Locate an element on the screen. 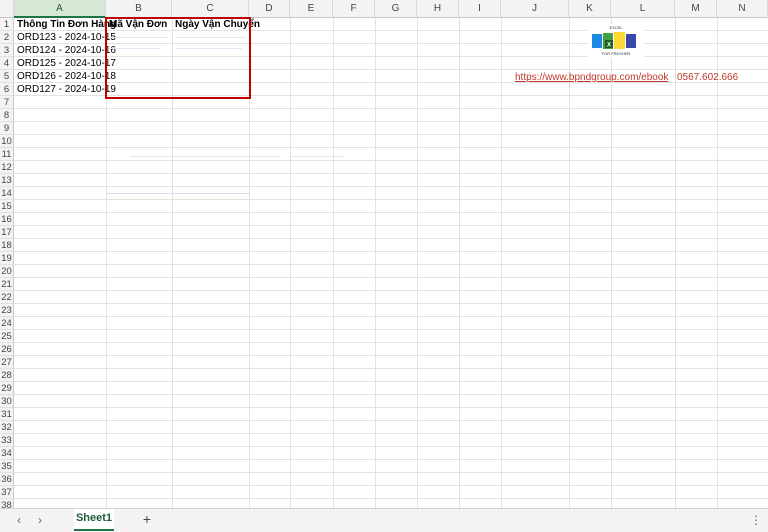 Image resolution: width=768 pixels, height=532 pixels. excel-ebook-logo: EXCEL X FOR FRESHER is located at coordinates (616, 41).